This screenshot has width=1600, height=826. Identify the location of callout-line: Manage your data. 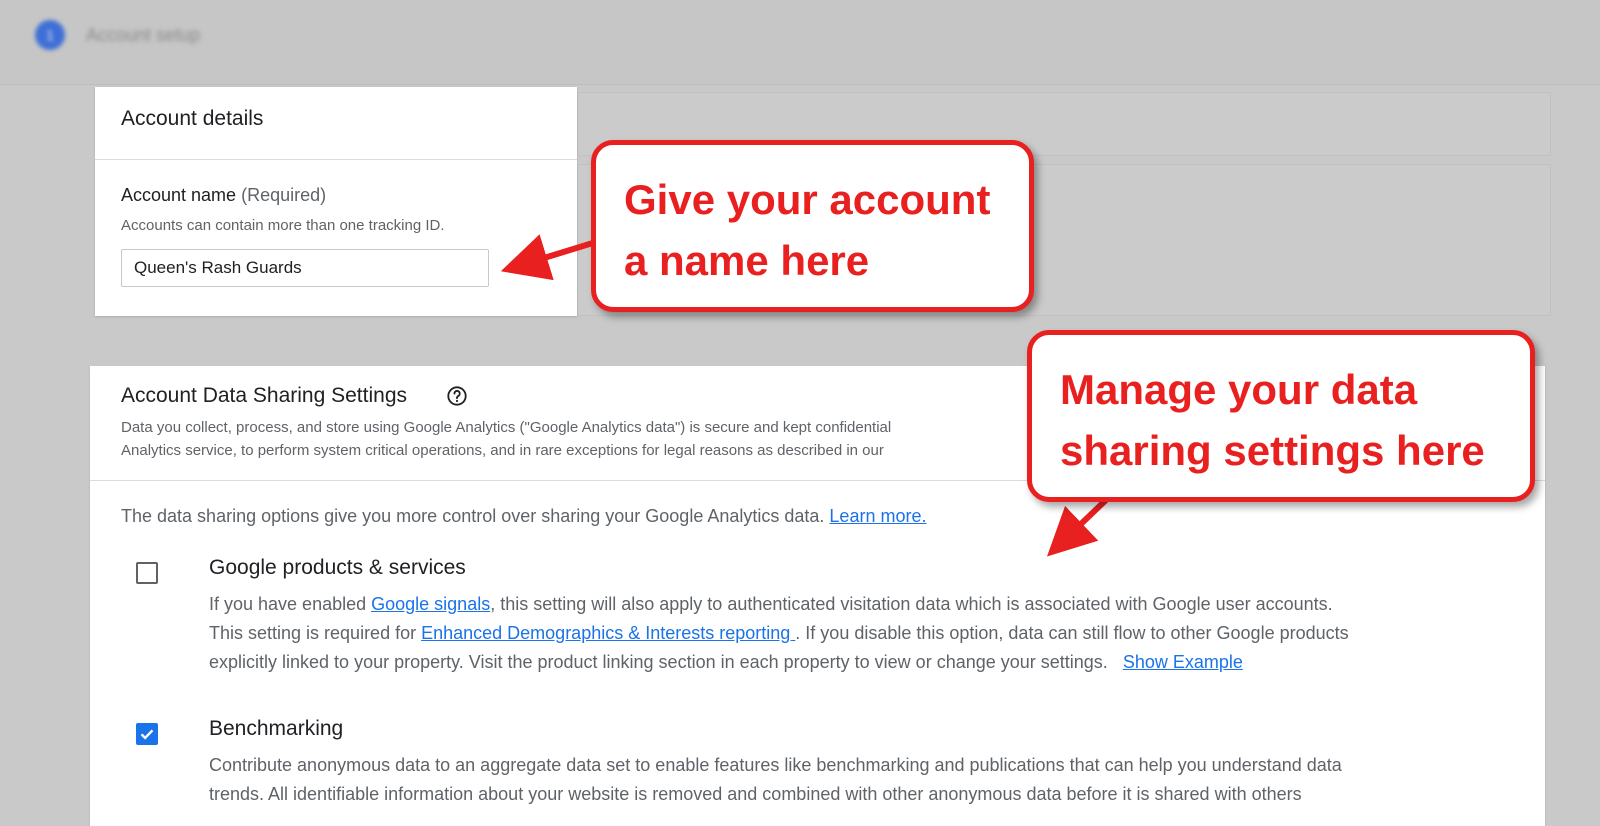
(1239, 389).